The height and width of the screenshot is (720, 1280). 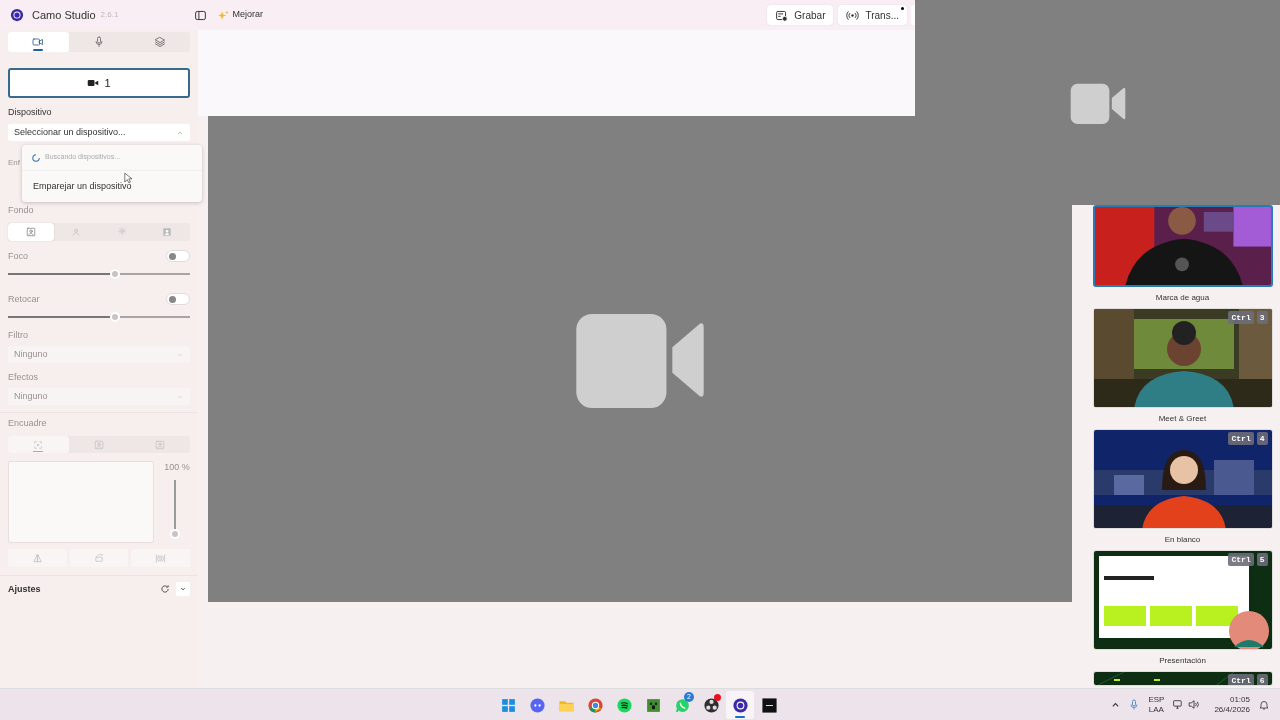 What do you see at coordinates (1264, 704) in the screenshot?
I see `notification-bell-icon` at bounding box center [1264, 704].